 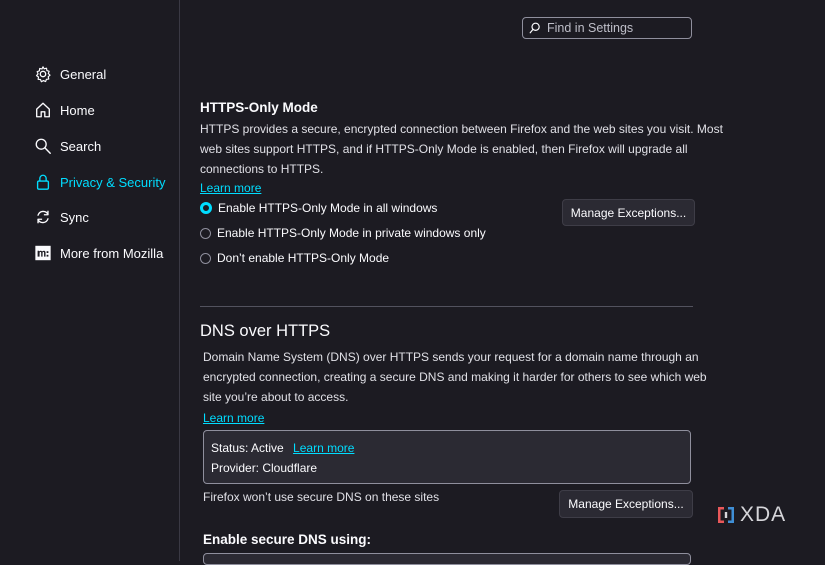 What do you see at coordinates (446, 306) in the screenshot?
I see `section-divider` at bounding box center [446, 306].